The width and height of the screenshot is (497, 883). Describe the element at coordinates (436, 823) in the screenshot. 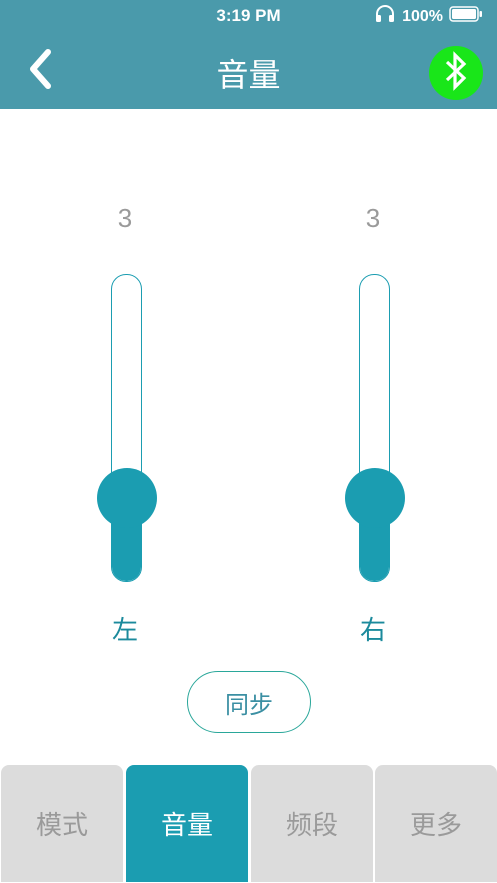

I see `tab-more: 更多` at that location.